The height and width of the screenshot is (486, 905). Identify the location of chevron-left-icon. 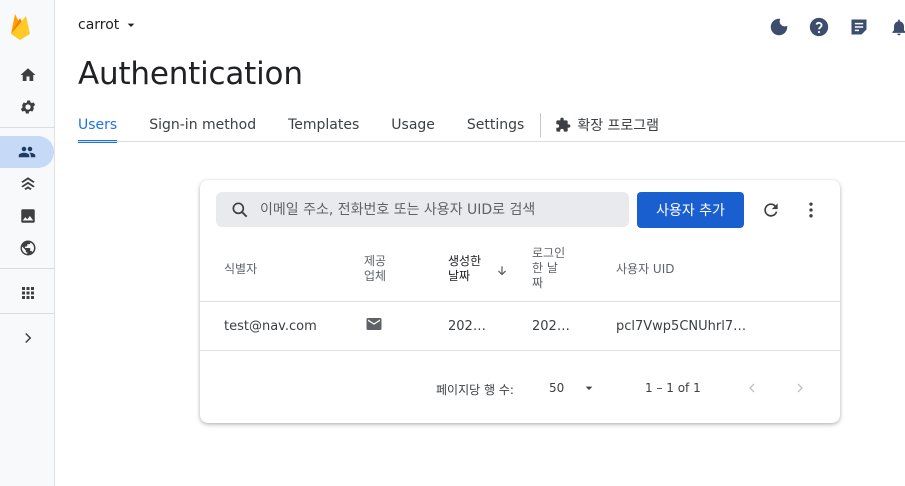
(752, 388).